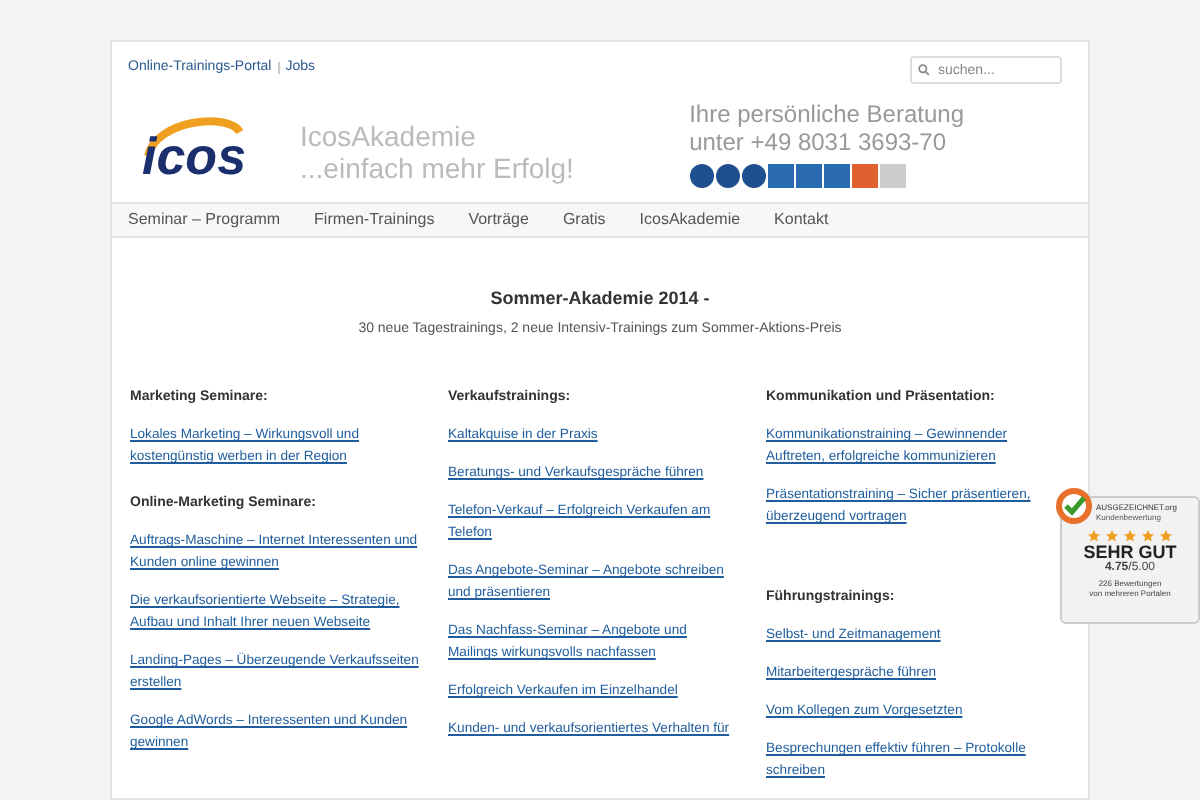 This screenshot has width=1200, height=800. Describe the element at coordinates (194, 152) in the screenshot. I see `logo: icos` at that location.